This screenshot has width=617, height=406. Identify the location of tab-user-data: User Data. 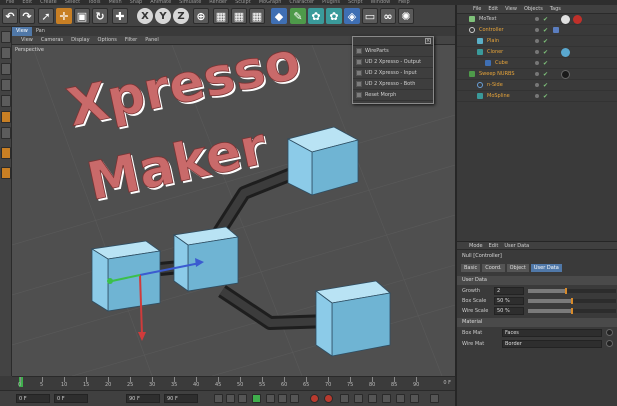
(546, 268).